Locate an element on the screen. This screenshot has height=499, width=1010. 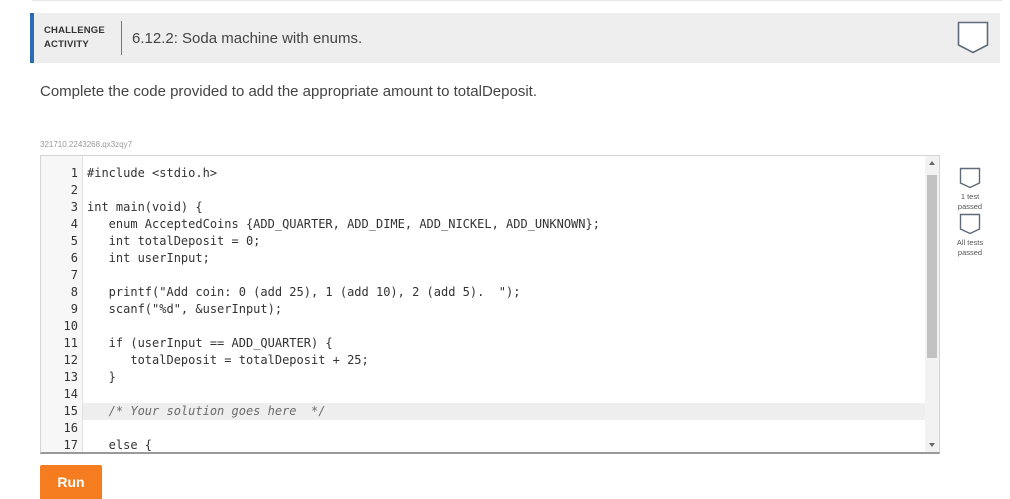
editor-scrollbar is located at coordinates (932, 304).